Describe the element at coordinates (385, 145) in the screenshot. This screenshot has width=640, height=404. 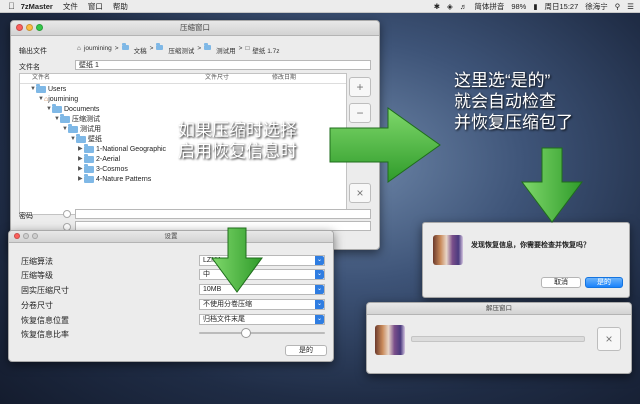
I see `arrow-right-icon` at that location.